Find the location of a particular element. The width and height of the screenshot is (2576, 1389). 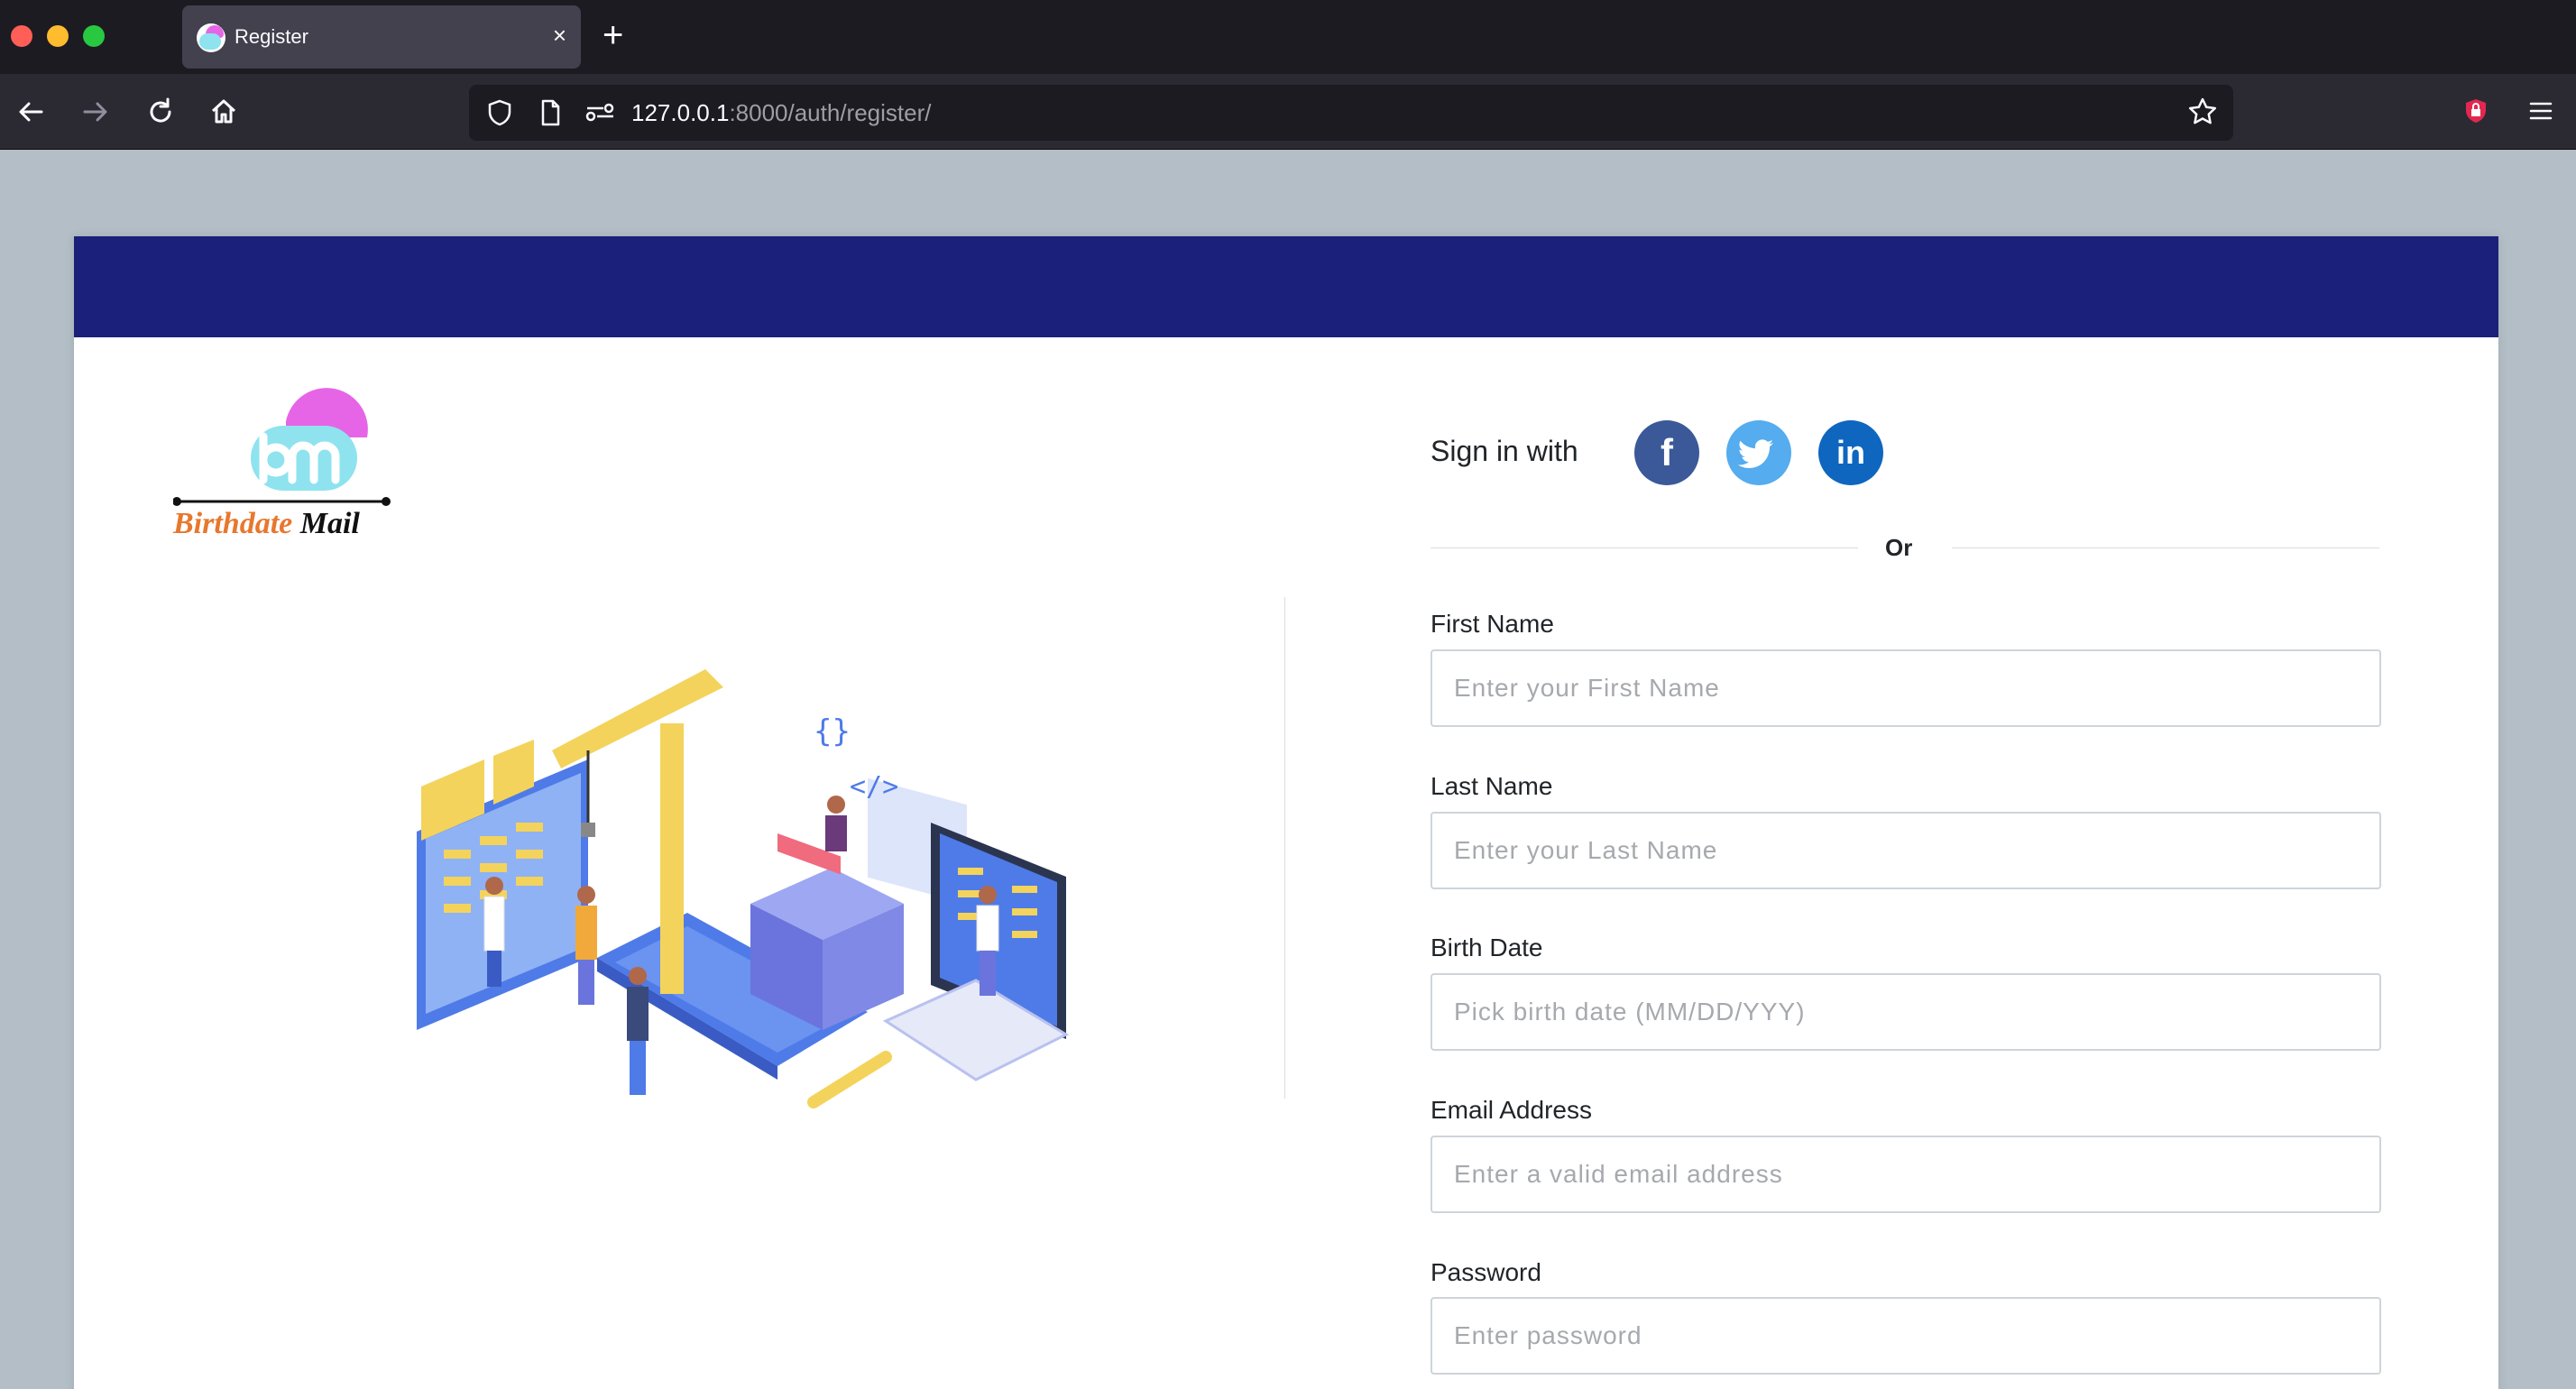

tab-title: Register is located at coordinates (271, 36).